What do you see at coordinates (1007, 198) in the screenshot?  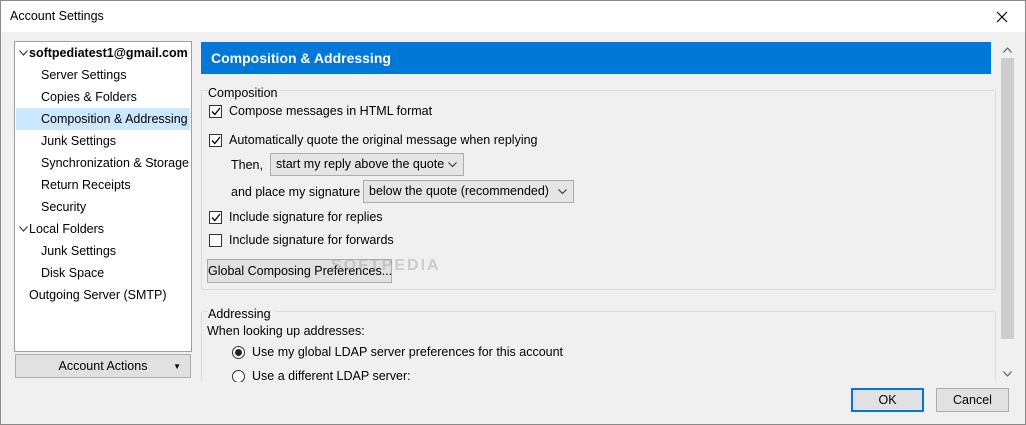 I see `scrollbar-thumb` at bounding box center [1007, 198].